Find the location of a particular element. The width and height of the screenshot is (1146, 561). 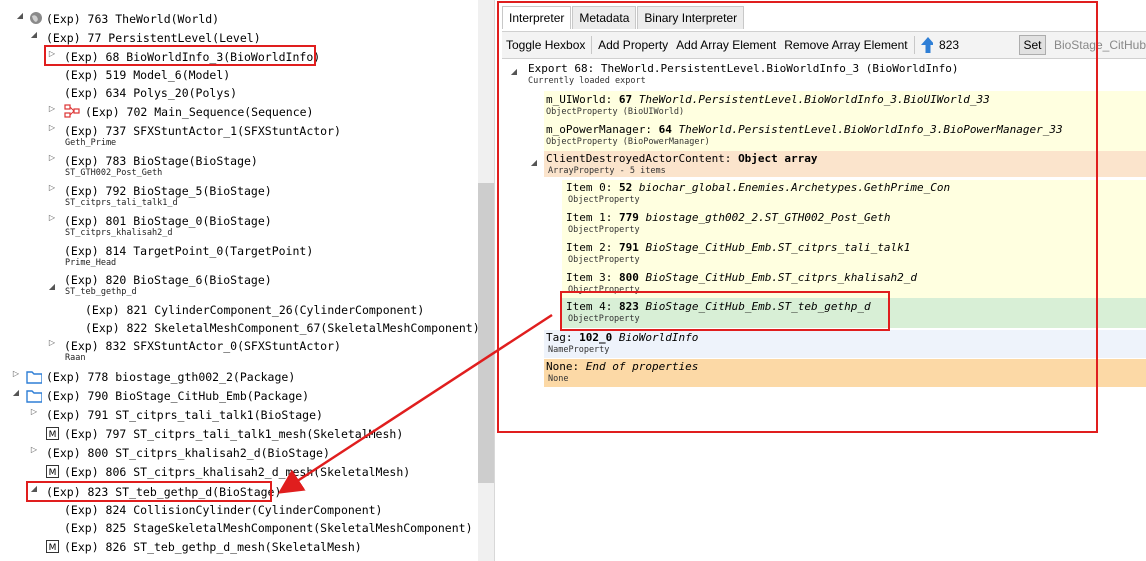

annotation-arrow is located at coordinates (415, 403).